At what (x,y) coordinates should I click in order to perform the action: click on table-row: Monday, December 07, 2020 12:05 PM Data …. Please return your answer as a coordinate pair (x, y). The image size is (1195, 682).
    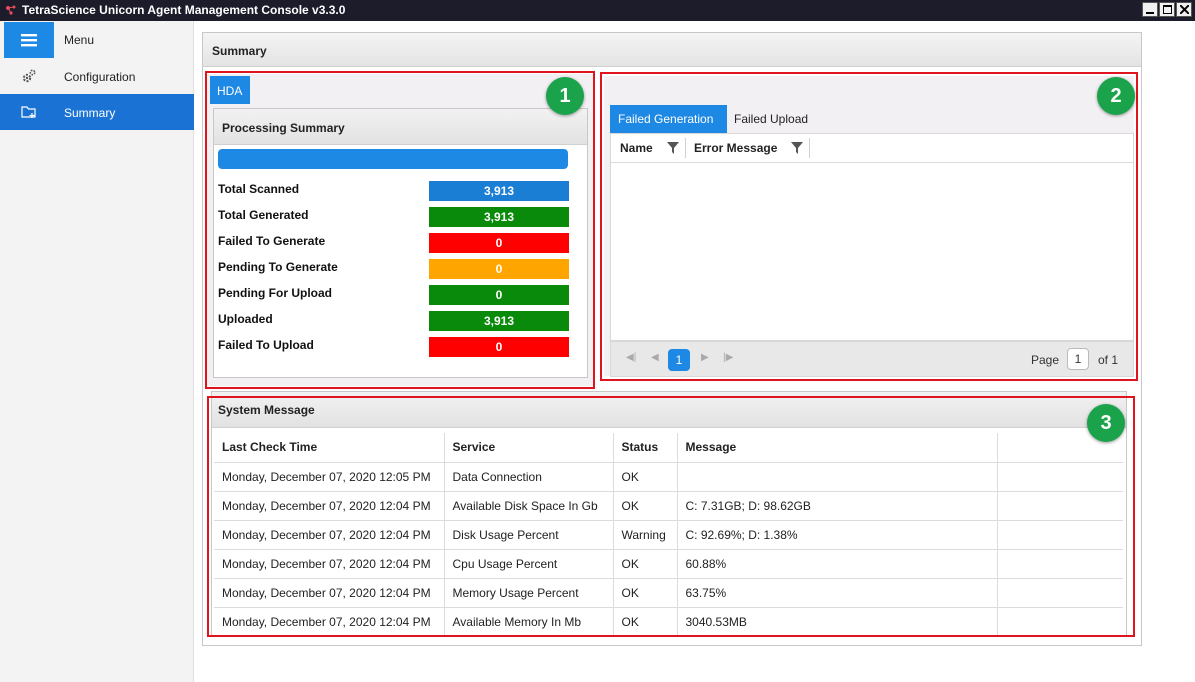
    Looking at the image, I should click on (668, 477).